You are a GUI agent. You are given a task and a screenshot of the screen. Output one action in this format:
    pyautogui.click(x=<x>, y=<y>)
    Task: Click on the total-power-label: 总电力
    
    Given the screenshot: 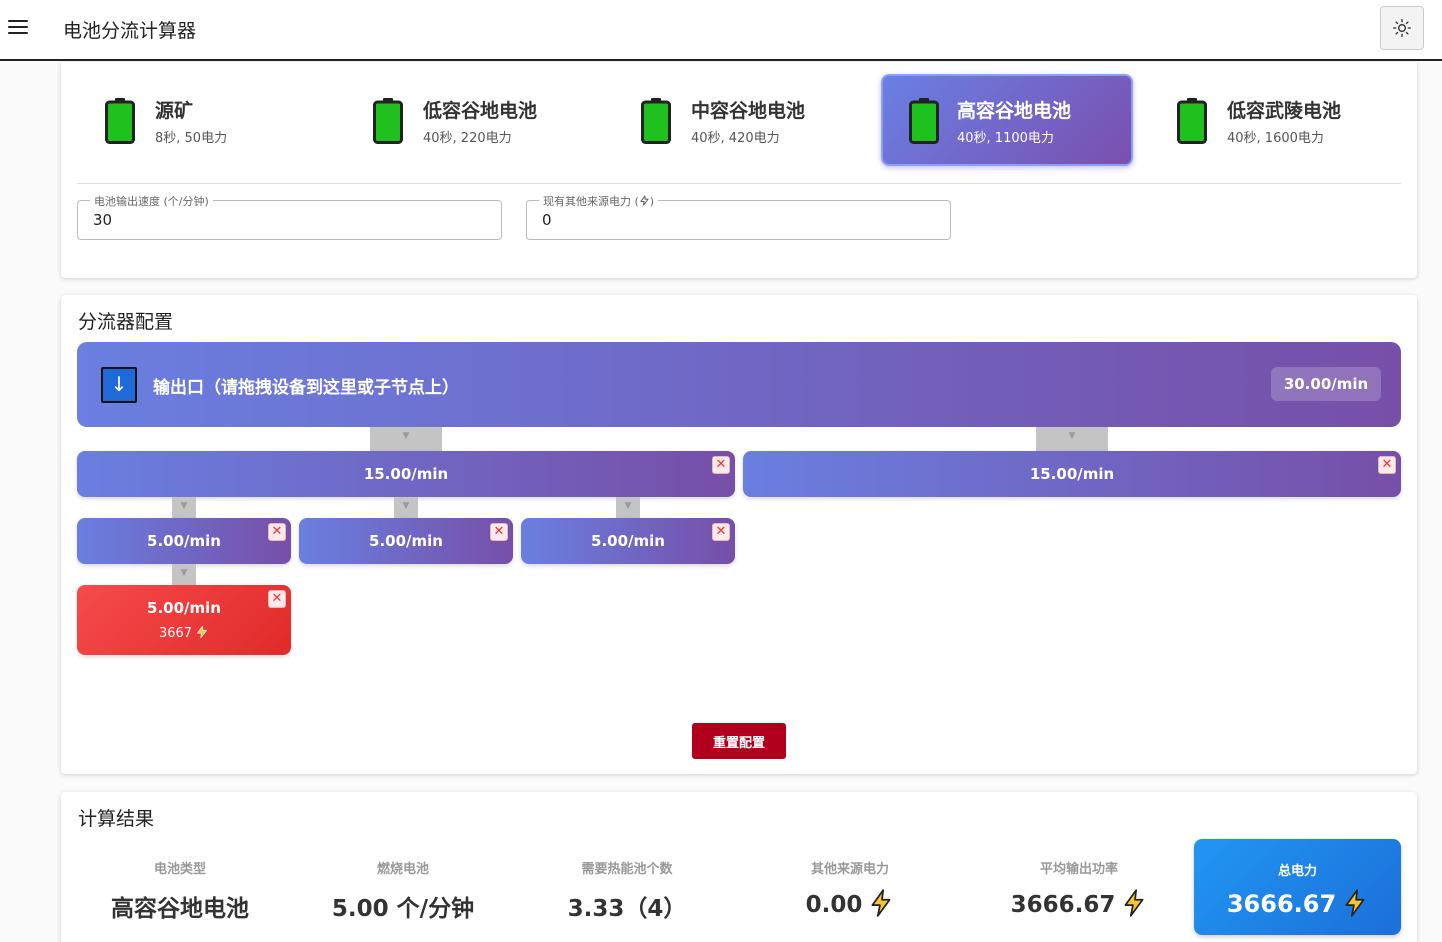 What is the action you would take?
    pyautogui.click(x=1297, y=871)
    